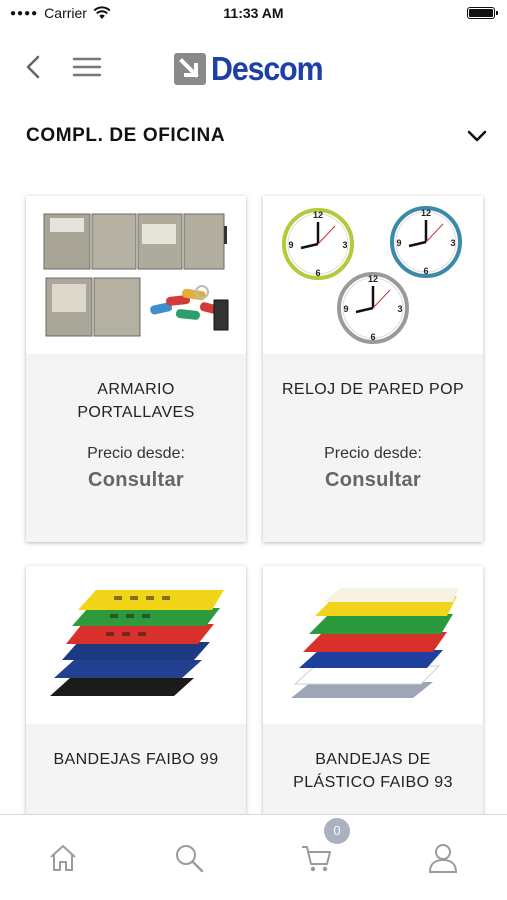  I want to click on logo-arrow-icon, so click(190, 69).